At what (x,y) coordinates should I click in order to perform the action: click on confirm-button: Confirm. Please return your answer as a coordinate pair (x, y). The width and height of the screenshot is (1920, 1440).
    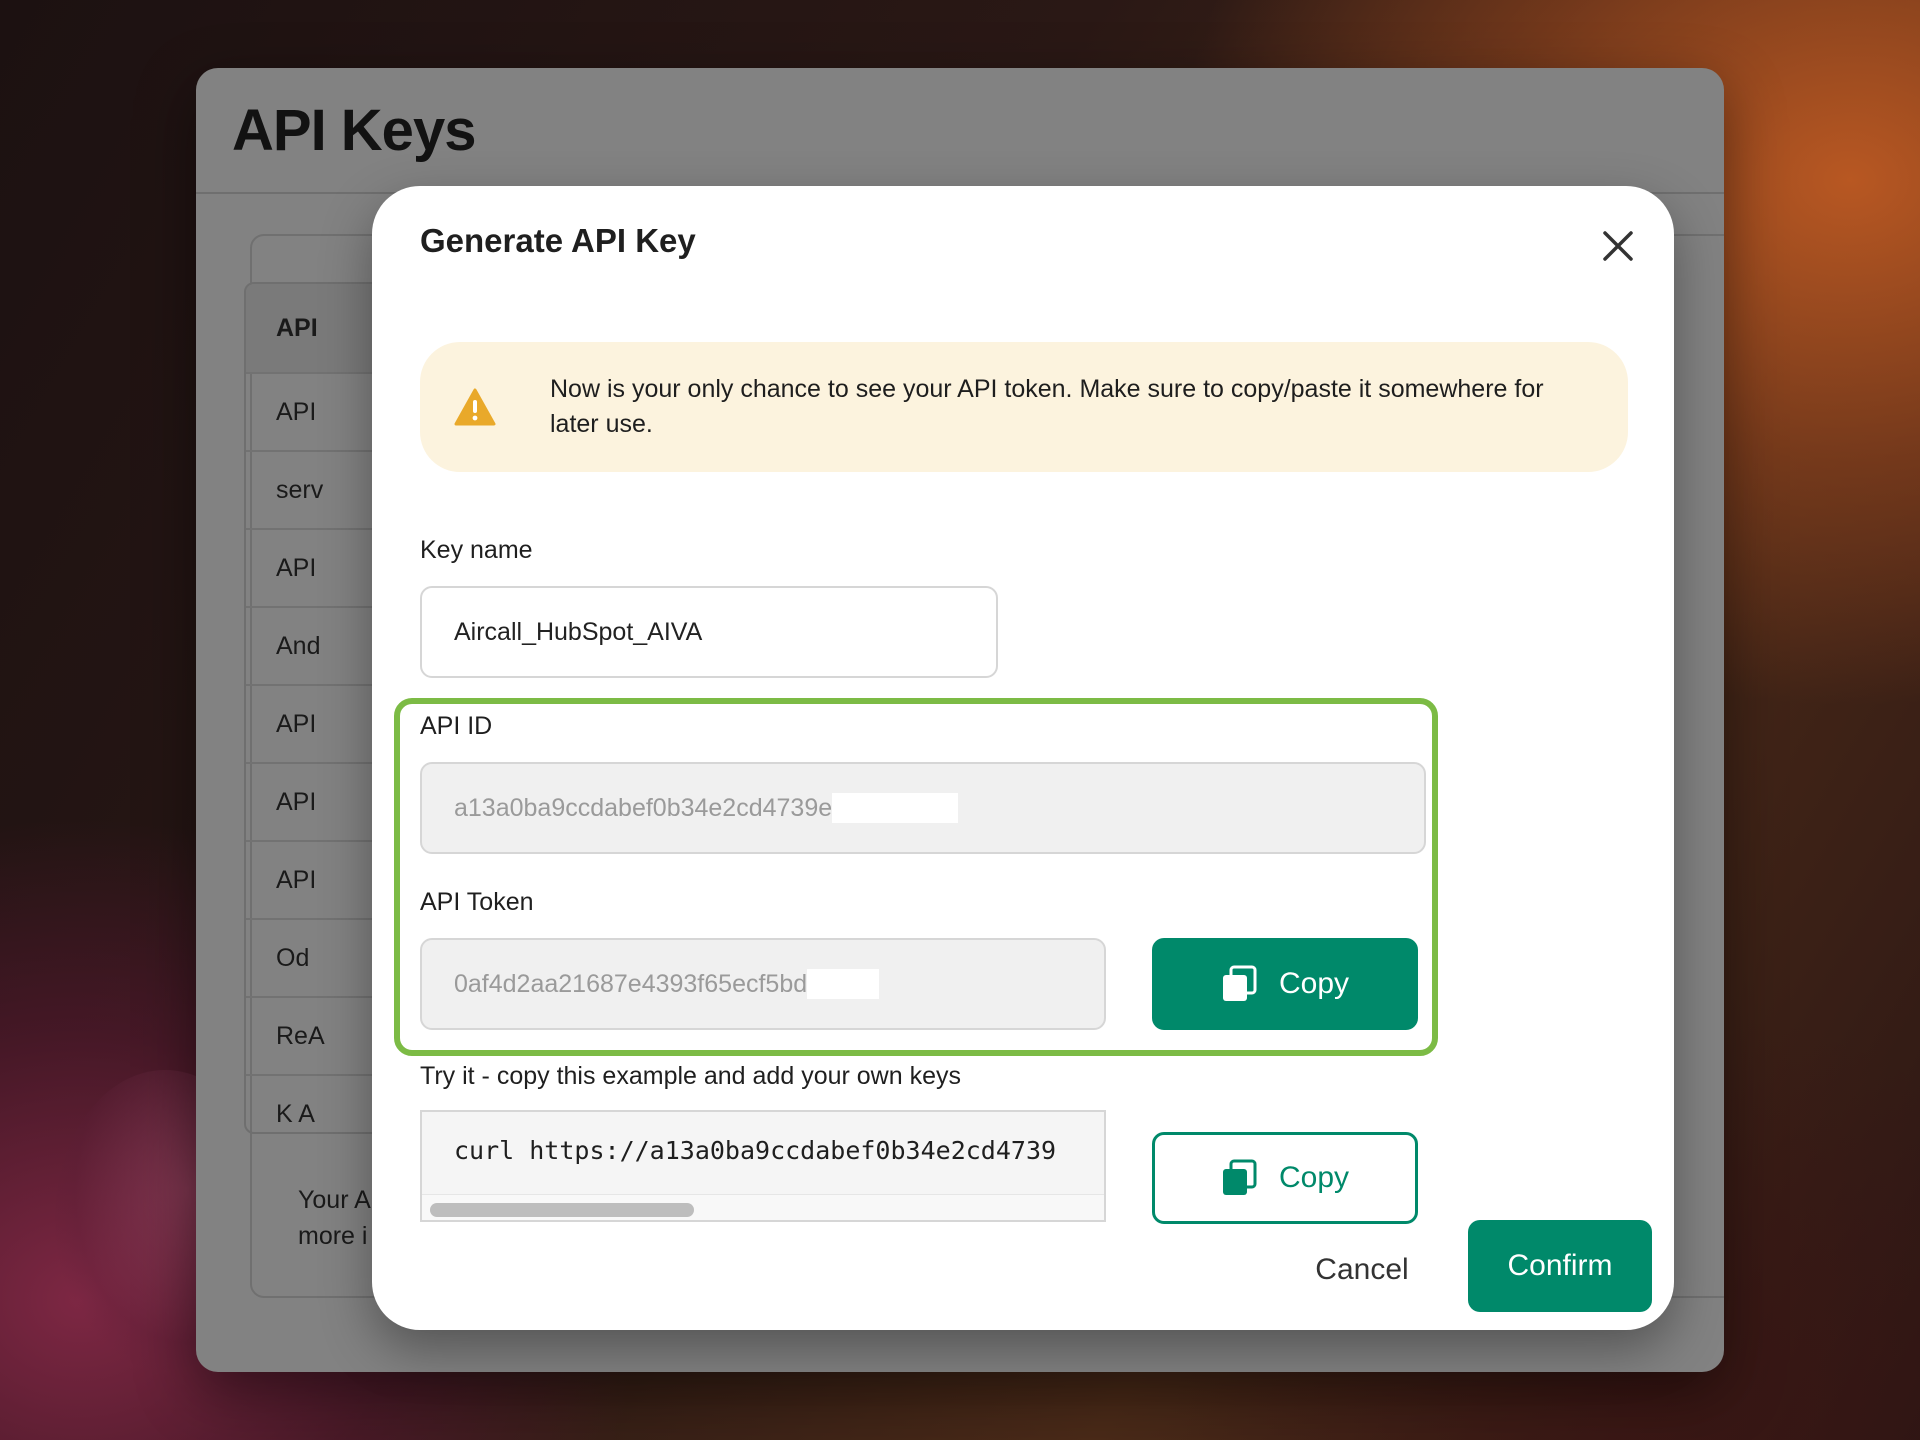
    Looking at the image, I should click on (1560, 1266).